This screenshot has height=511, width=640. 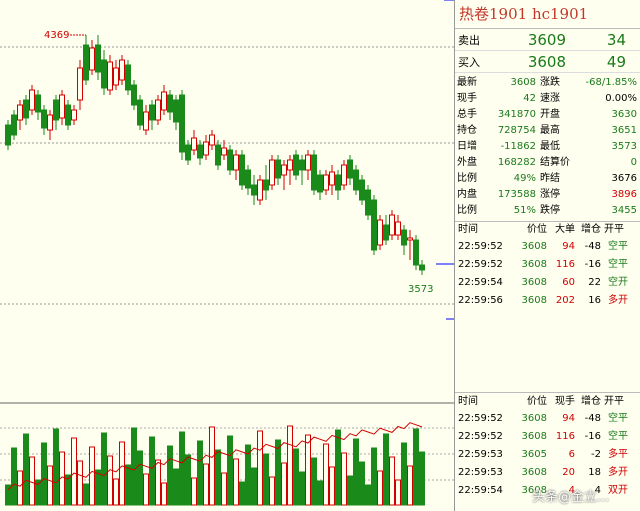 I want to click on tick-row: 22:59:56 3608 202 16 多开, so click(x=547, y=301).